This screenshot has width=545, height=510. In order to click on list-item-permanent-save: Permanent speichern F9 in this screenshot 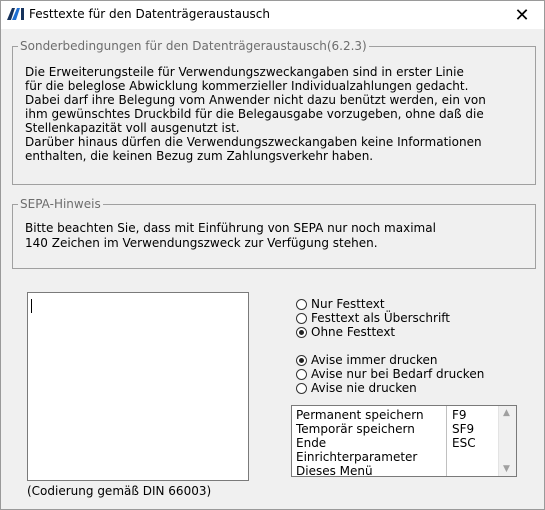, I will do `click(398, 415)`.